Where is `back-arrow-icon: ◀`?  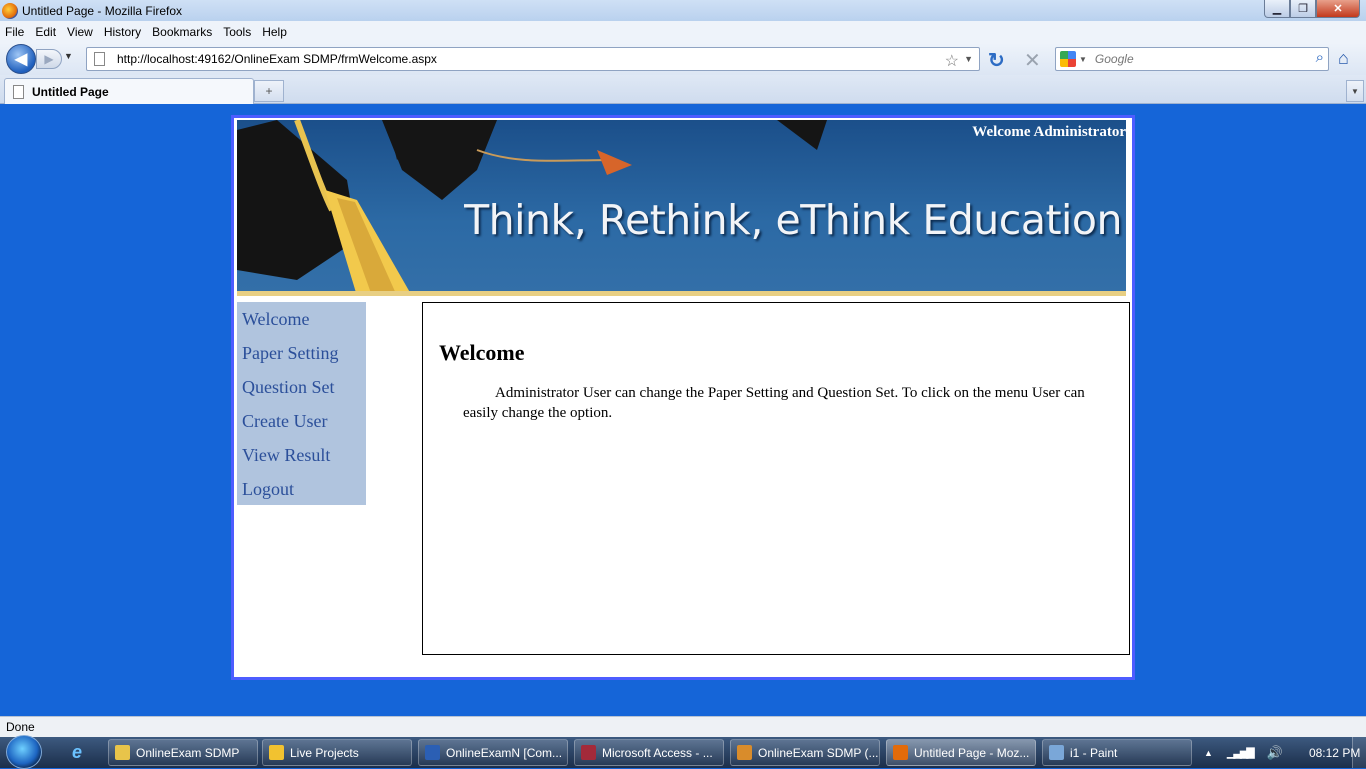
back-arrow-icon: ◀ is located at coordinates (21, 59).